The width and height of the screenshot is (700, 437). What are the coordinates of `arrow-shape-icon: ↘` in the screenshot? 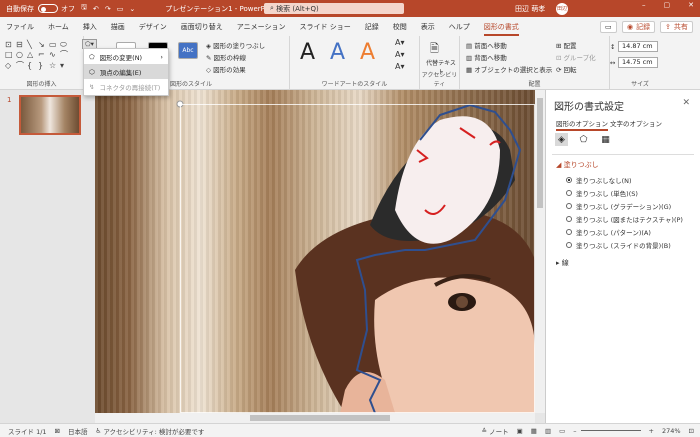 It's located at (43, 44).